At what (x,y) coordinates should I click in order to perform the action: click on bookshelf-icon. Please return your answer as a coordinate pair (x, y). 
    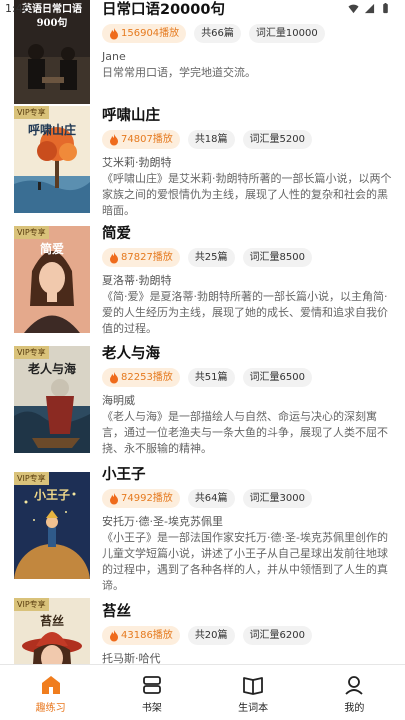
    Looking at the image, I should click on (151, 685).